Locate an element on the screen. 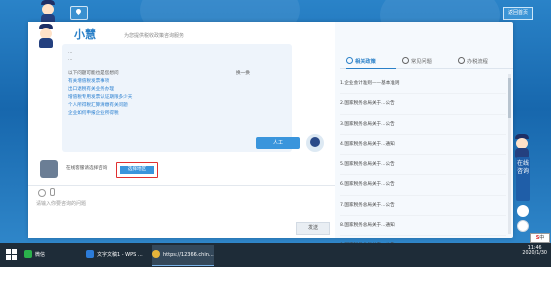 Image resolution: width=551 pixels, height=283 pixels. emoji-icon is located at coordinates (42, 193).